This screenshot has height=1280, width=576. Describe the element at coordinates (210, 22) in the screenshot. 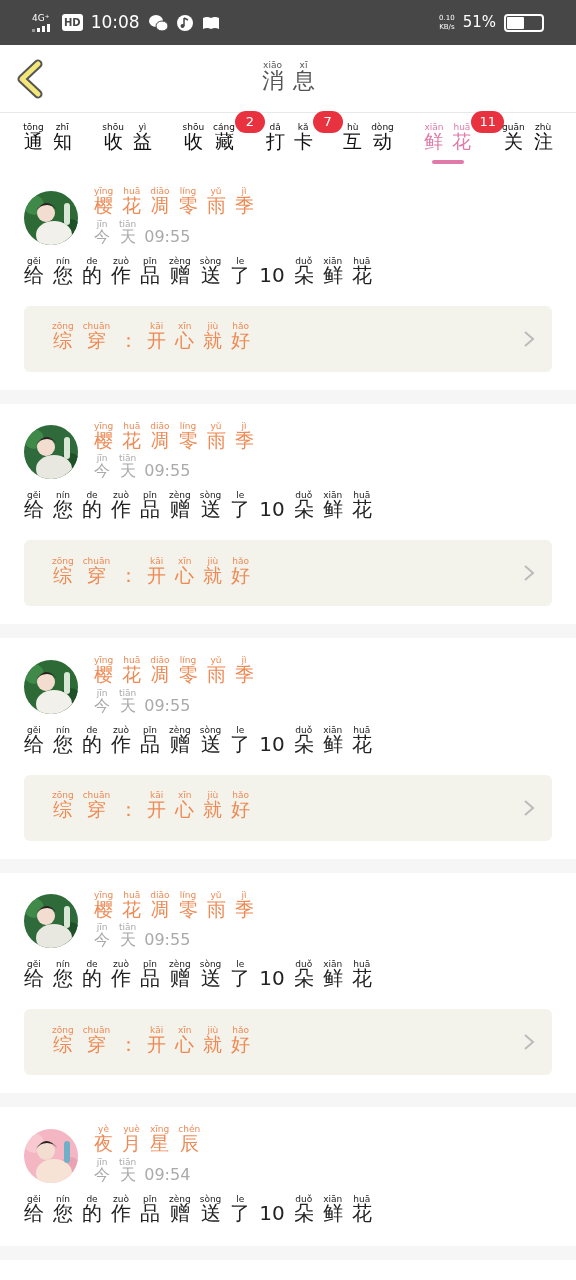

I see `book-icon` at that location.